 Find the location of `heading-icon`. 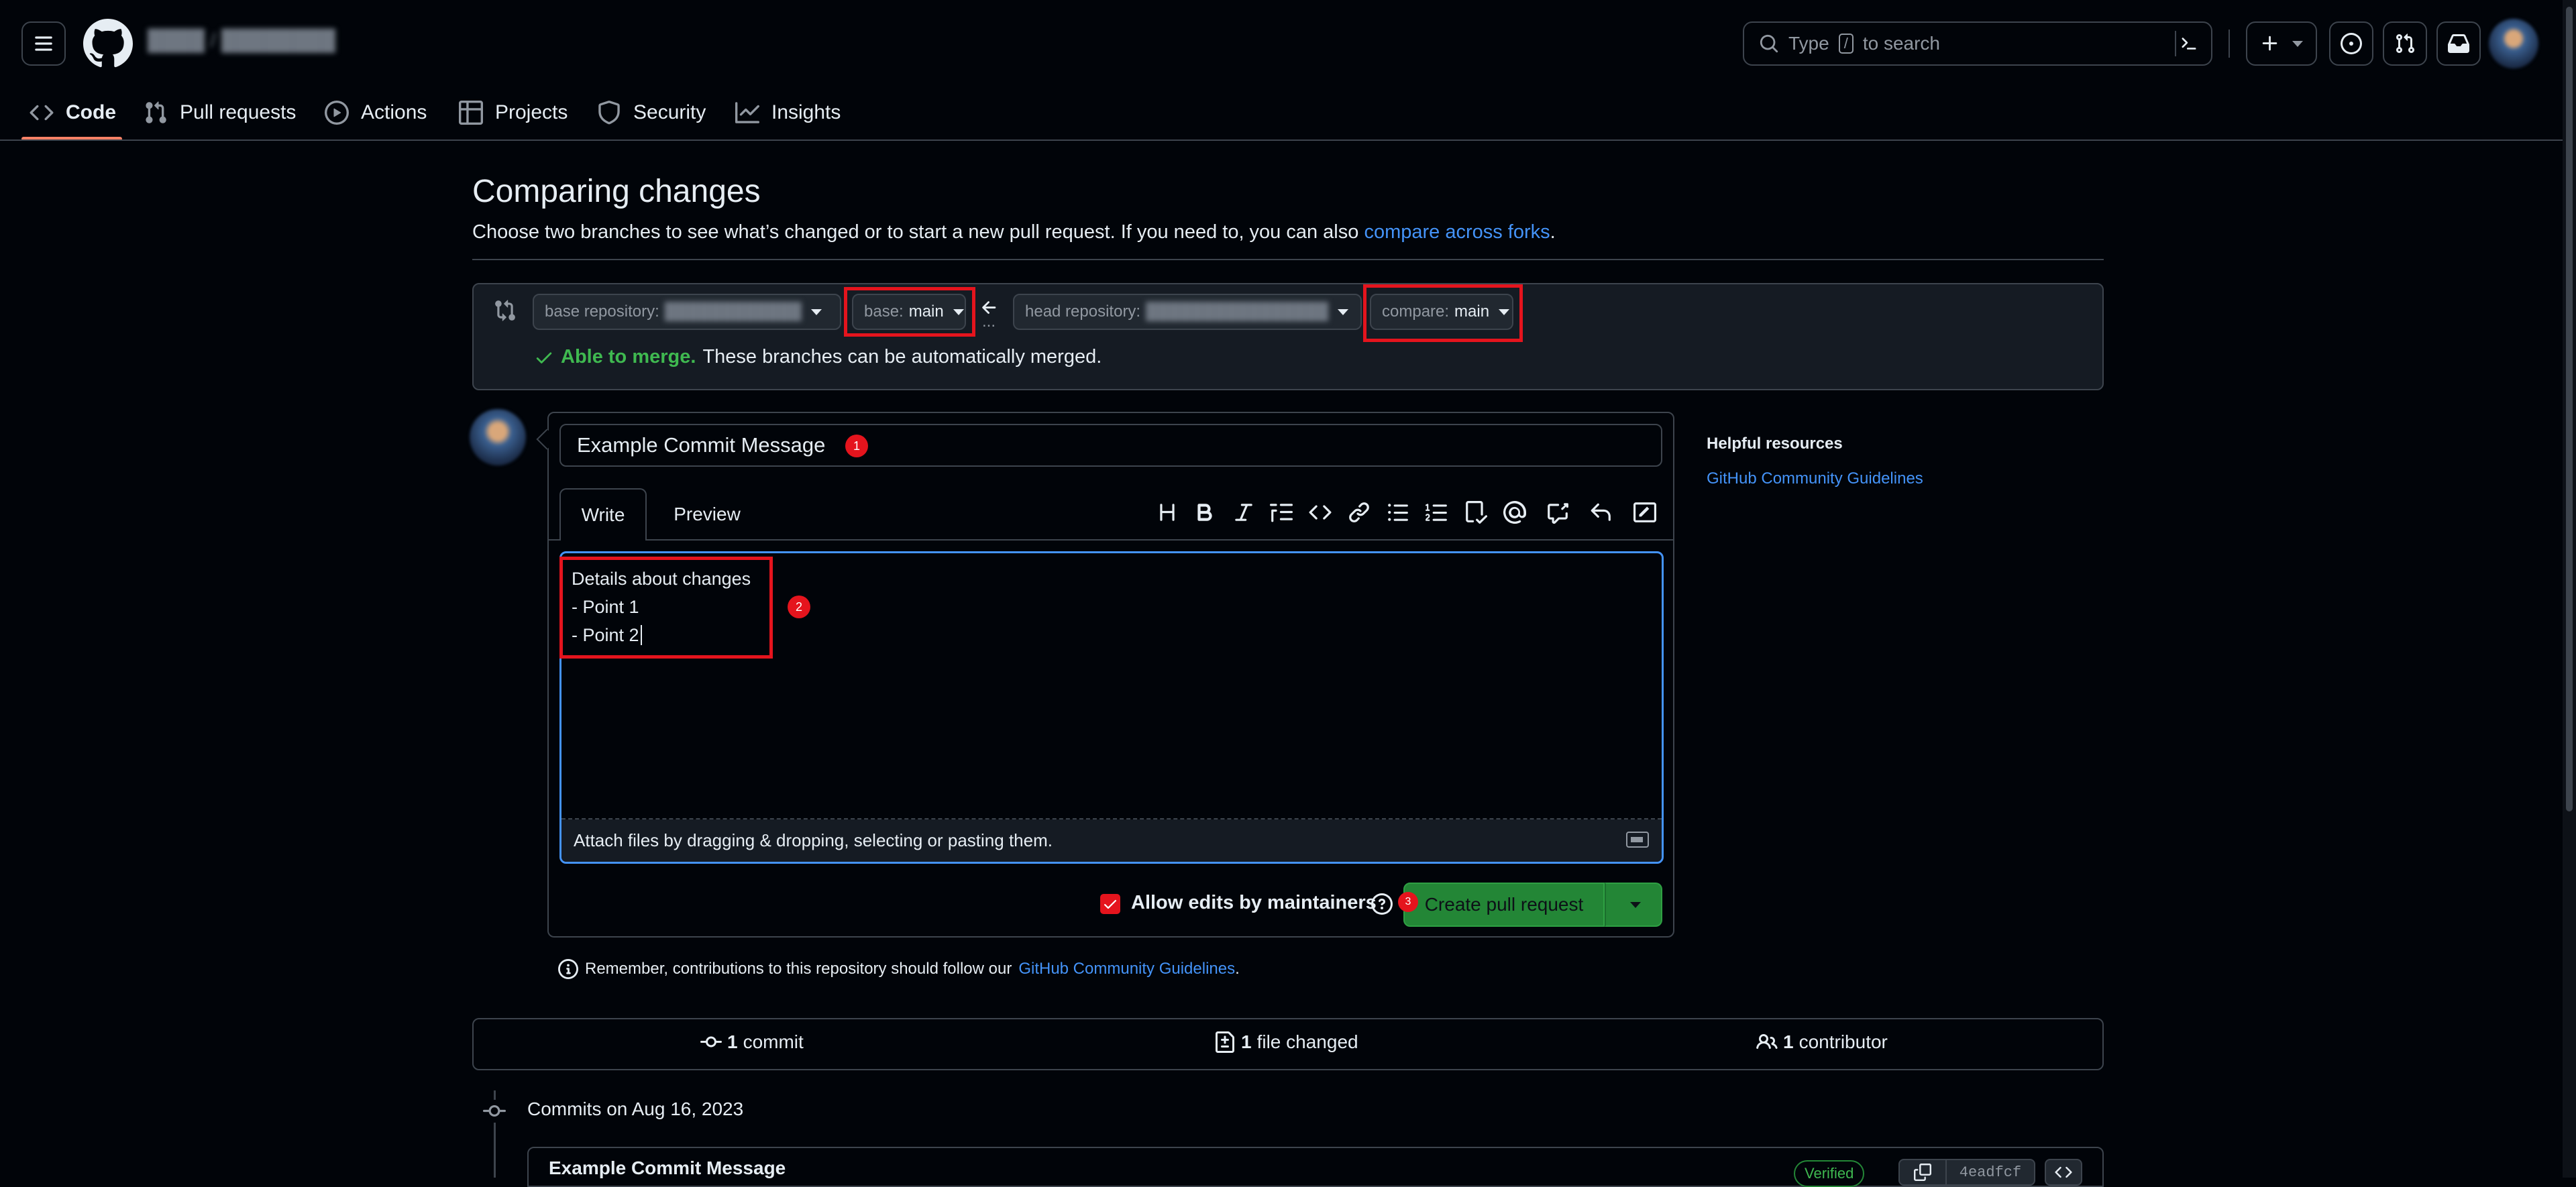

heading-icon is located at coordinates (1167, 513).